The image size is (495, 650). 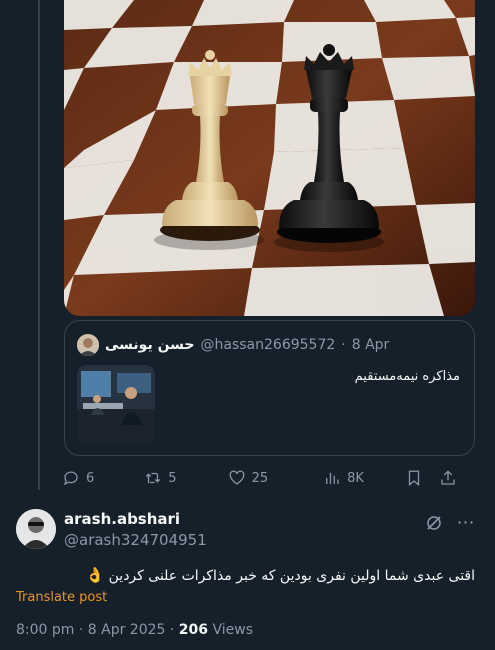 I want to click on more-options-icon: ⋯, so click(x=466, y=523).